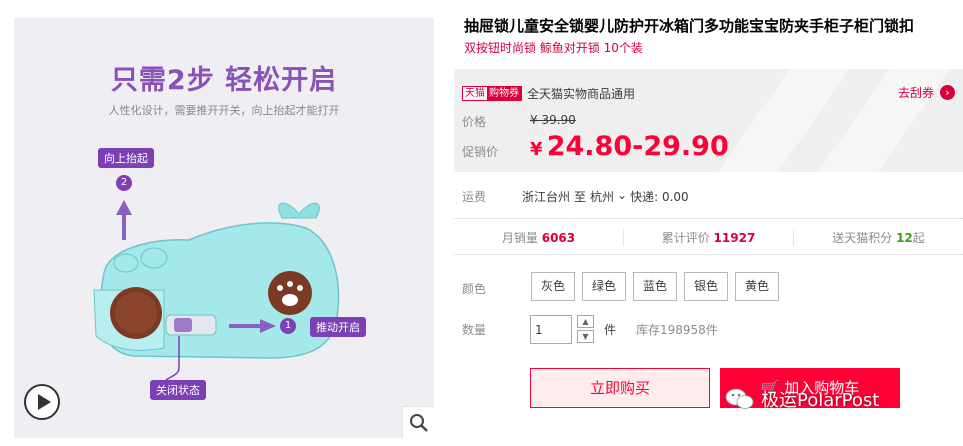 The image size is (963, 446). What do you see at coordinates (551, 329) in the screenshot?
I see `quantity-input` at bounding box center [551, 329].